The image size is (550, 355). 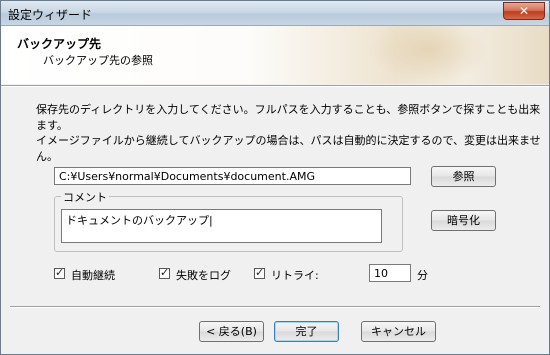 I want to click on path-input, so click(x=232, y=176).